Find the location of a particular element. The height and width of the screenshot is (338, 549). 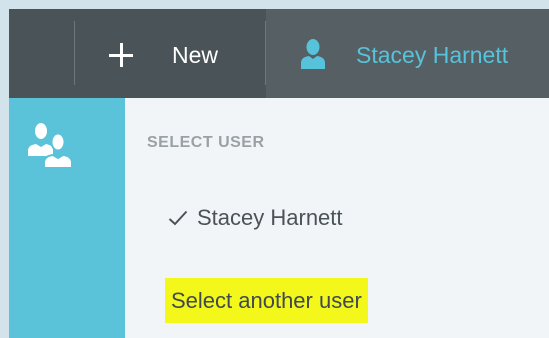

user-option-current: Stacey Harnett is located at coordinates (255, 218).